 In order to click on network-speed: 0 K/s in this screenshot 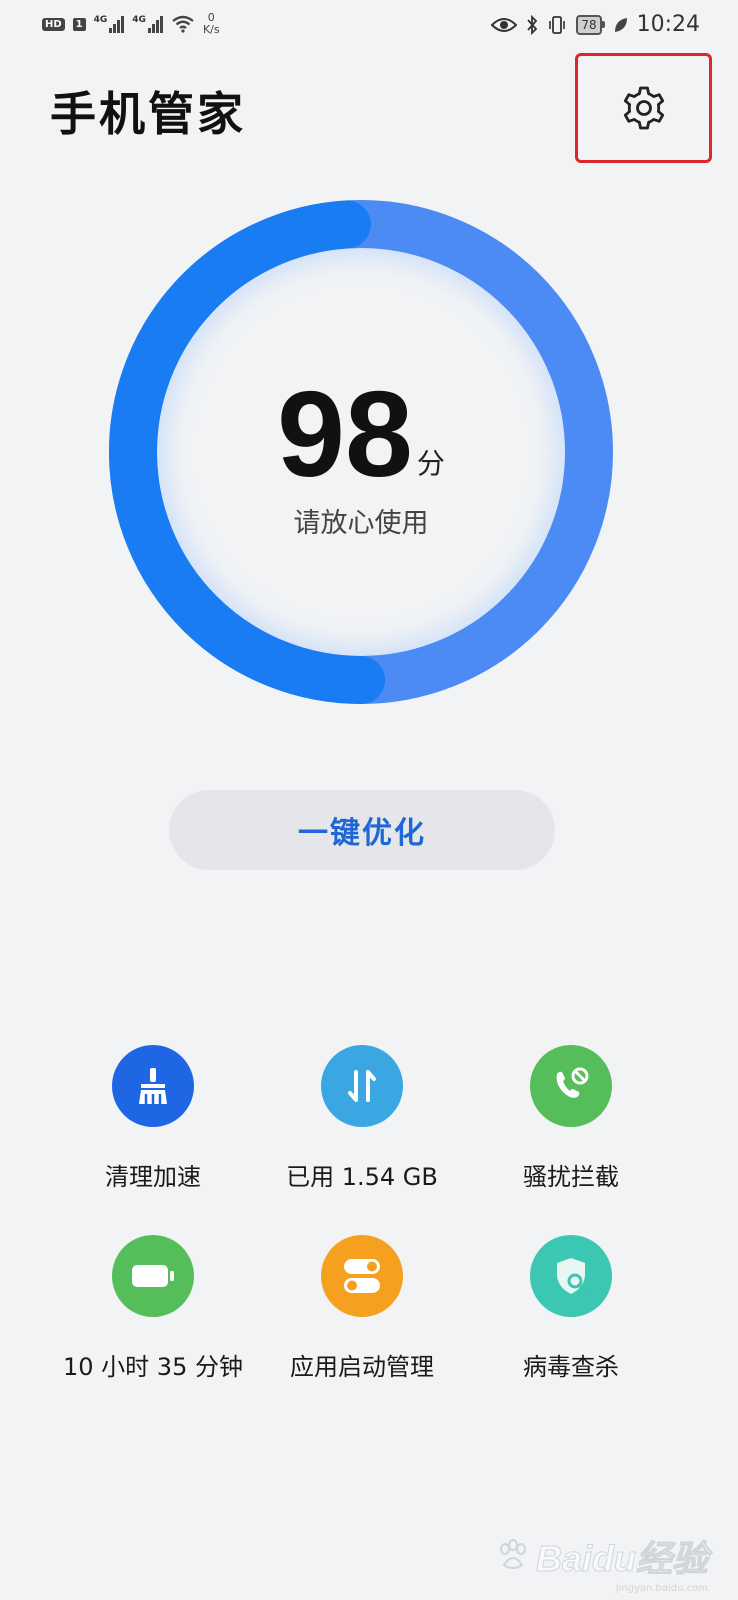, I will do `click(211, 24)`.